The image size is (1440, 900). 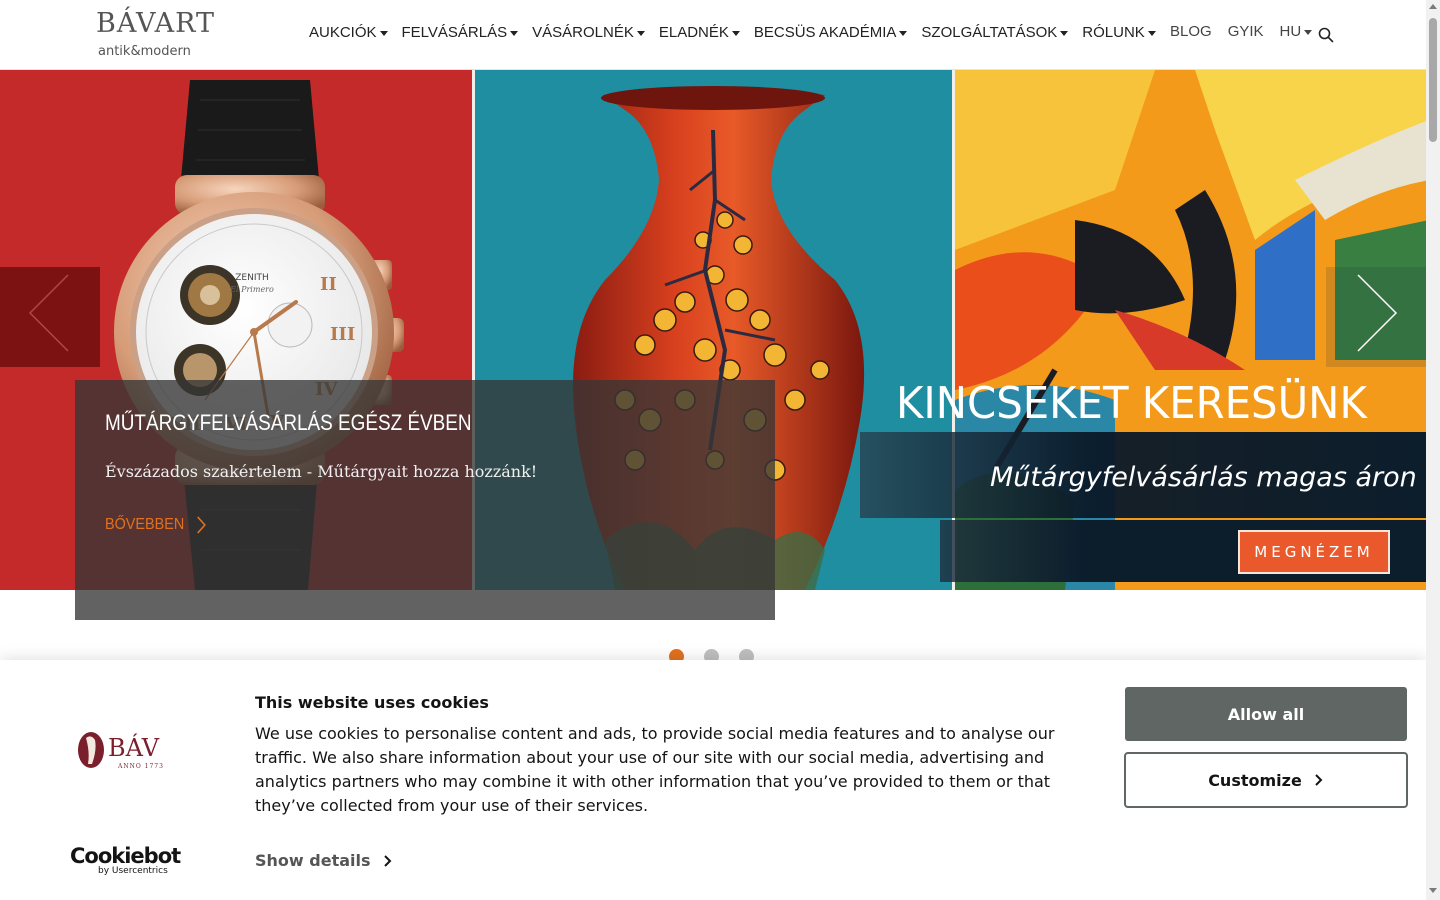 I want to click on bav-logo-sub: ANNO 1773, so click(x=140, y=766).